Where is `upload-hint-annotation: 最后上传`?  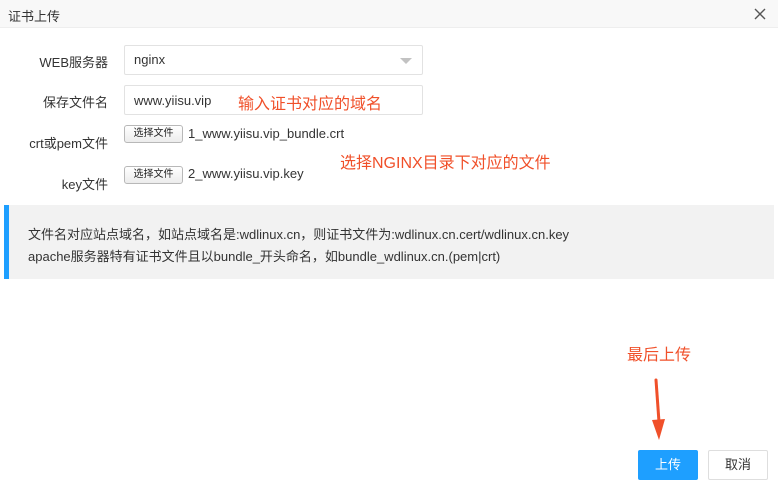
upload-hint-annotation: 最后上传 is located at coordinates (659, 355).